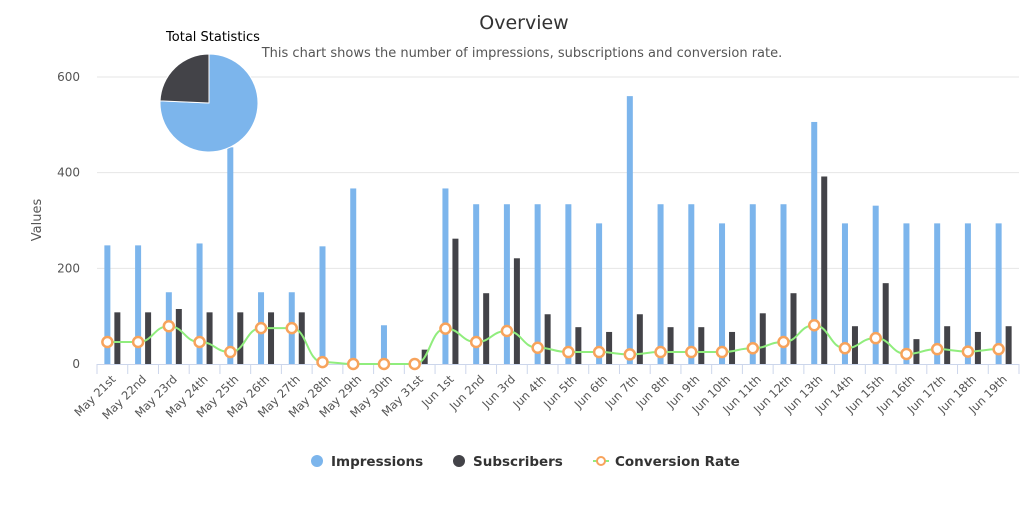  Describe the element at coordinates (523, 23) in the screenshot. I see `chart-title: Overview` at that location.